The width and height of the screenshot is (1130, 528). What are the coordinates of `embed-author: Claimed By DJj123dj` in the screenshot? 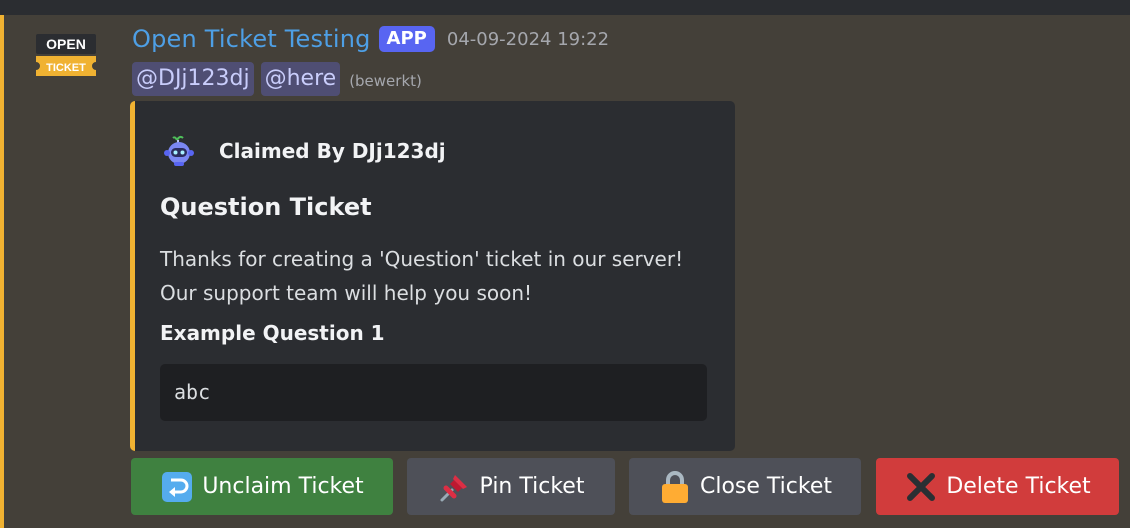 It's located at (304, 151).